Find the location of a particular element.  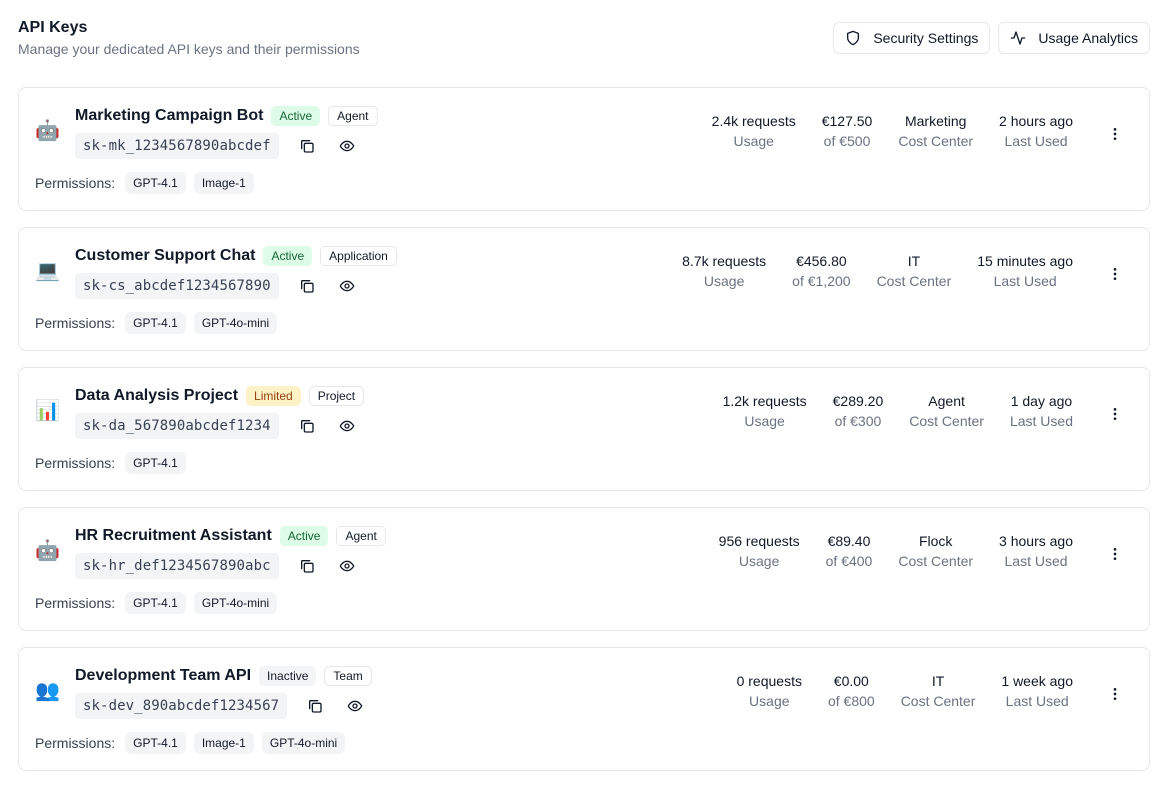

permissions-row: Permissions: GPT-4.1 Image-1 GPT-4o-mini is located at coordinates (190, 743).